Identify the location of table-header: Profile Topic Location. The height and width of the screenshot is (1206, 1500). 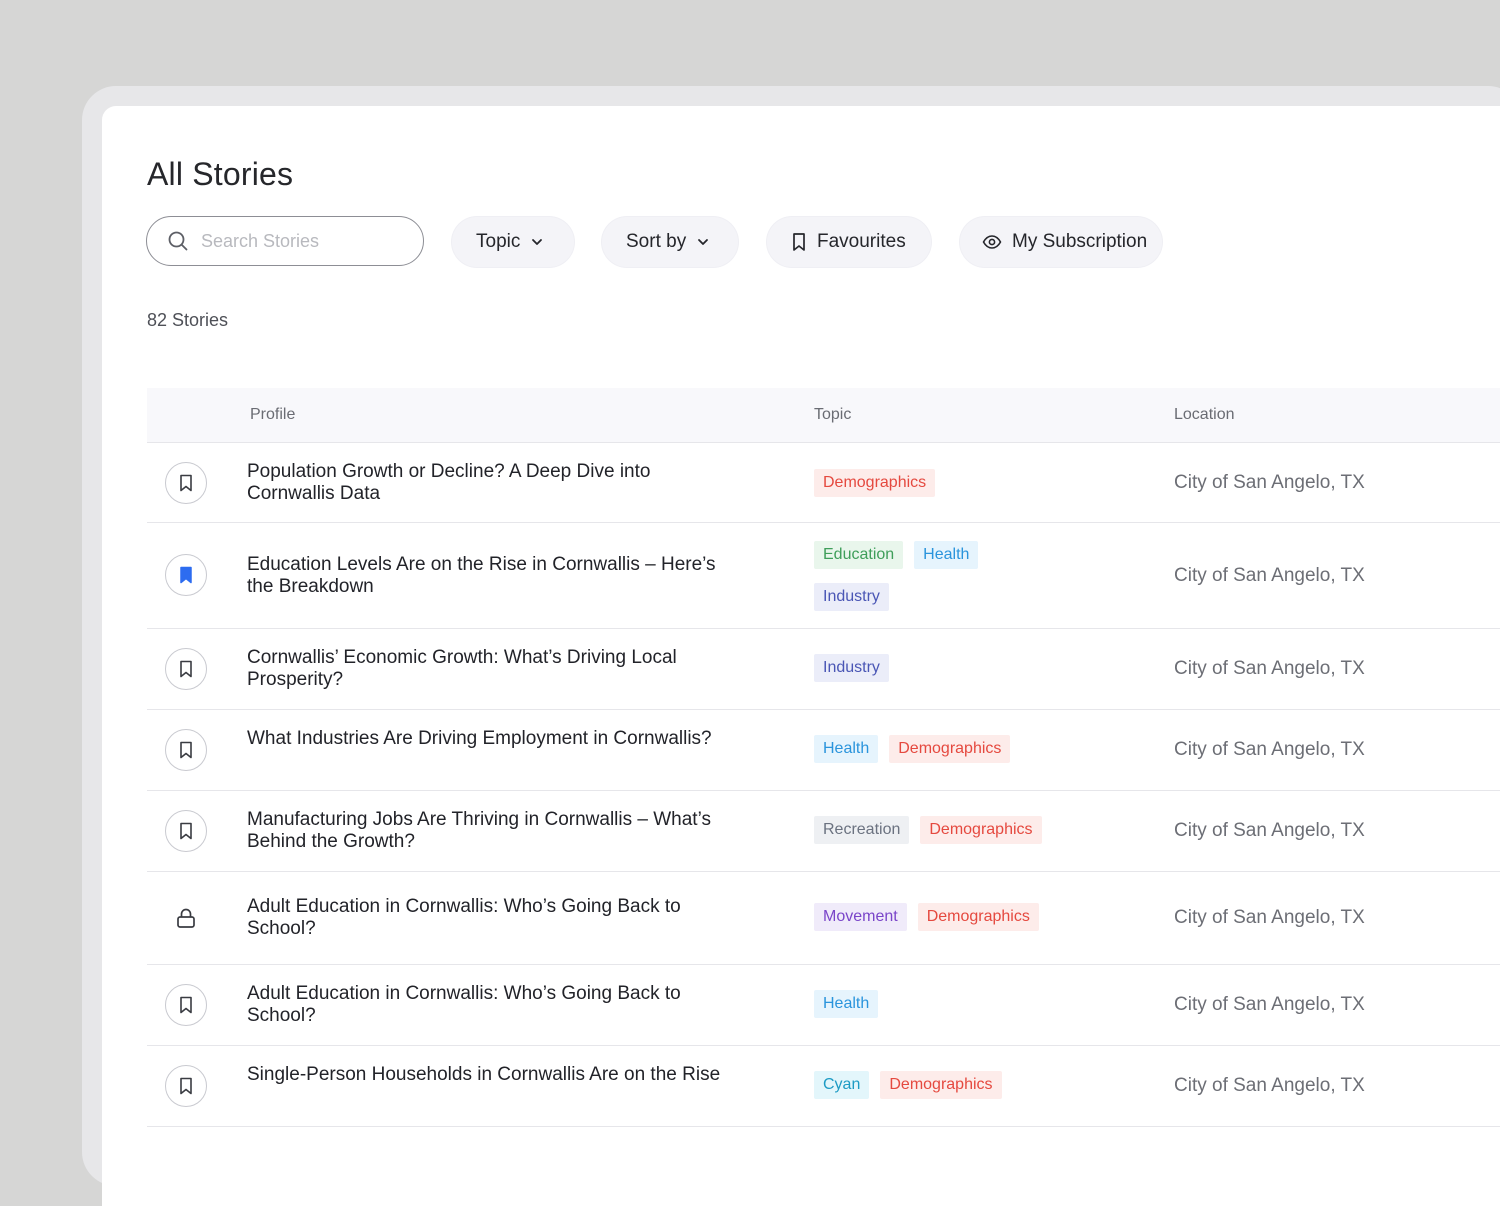
(823, 415).